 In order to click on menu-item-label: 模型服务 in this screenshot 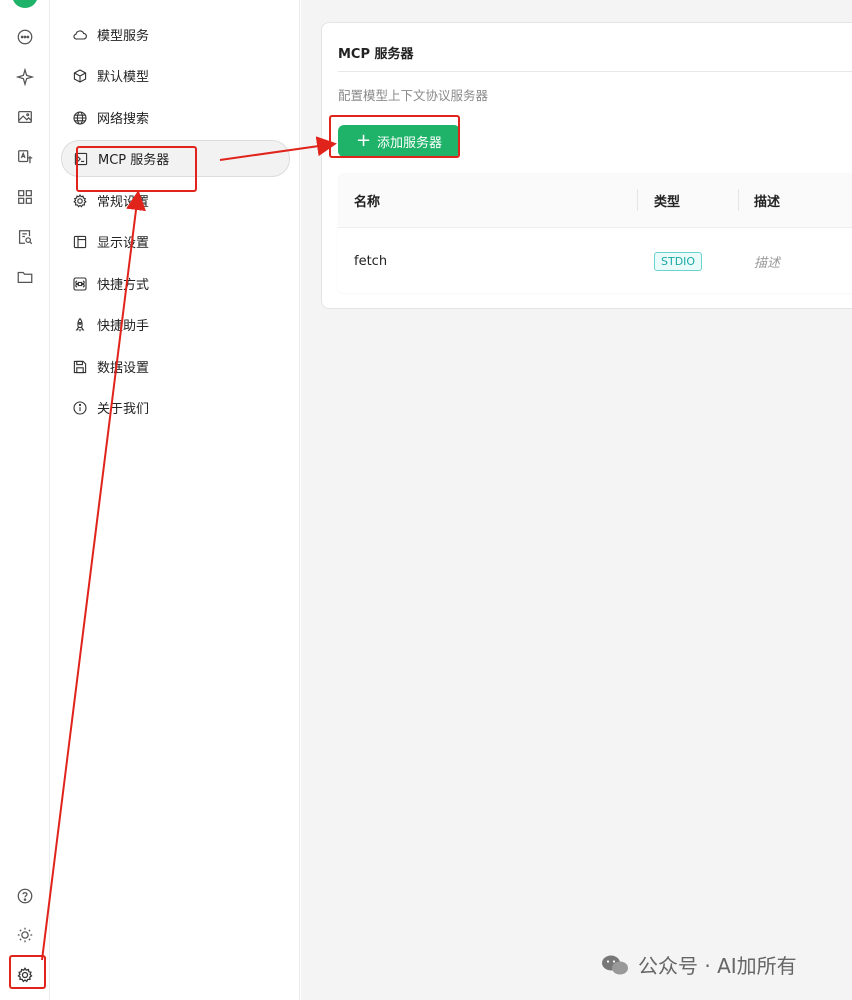, I will do `click(123, 36)`.